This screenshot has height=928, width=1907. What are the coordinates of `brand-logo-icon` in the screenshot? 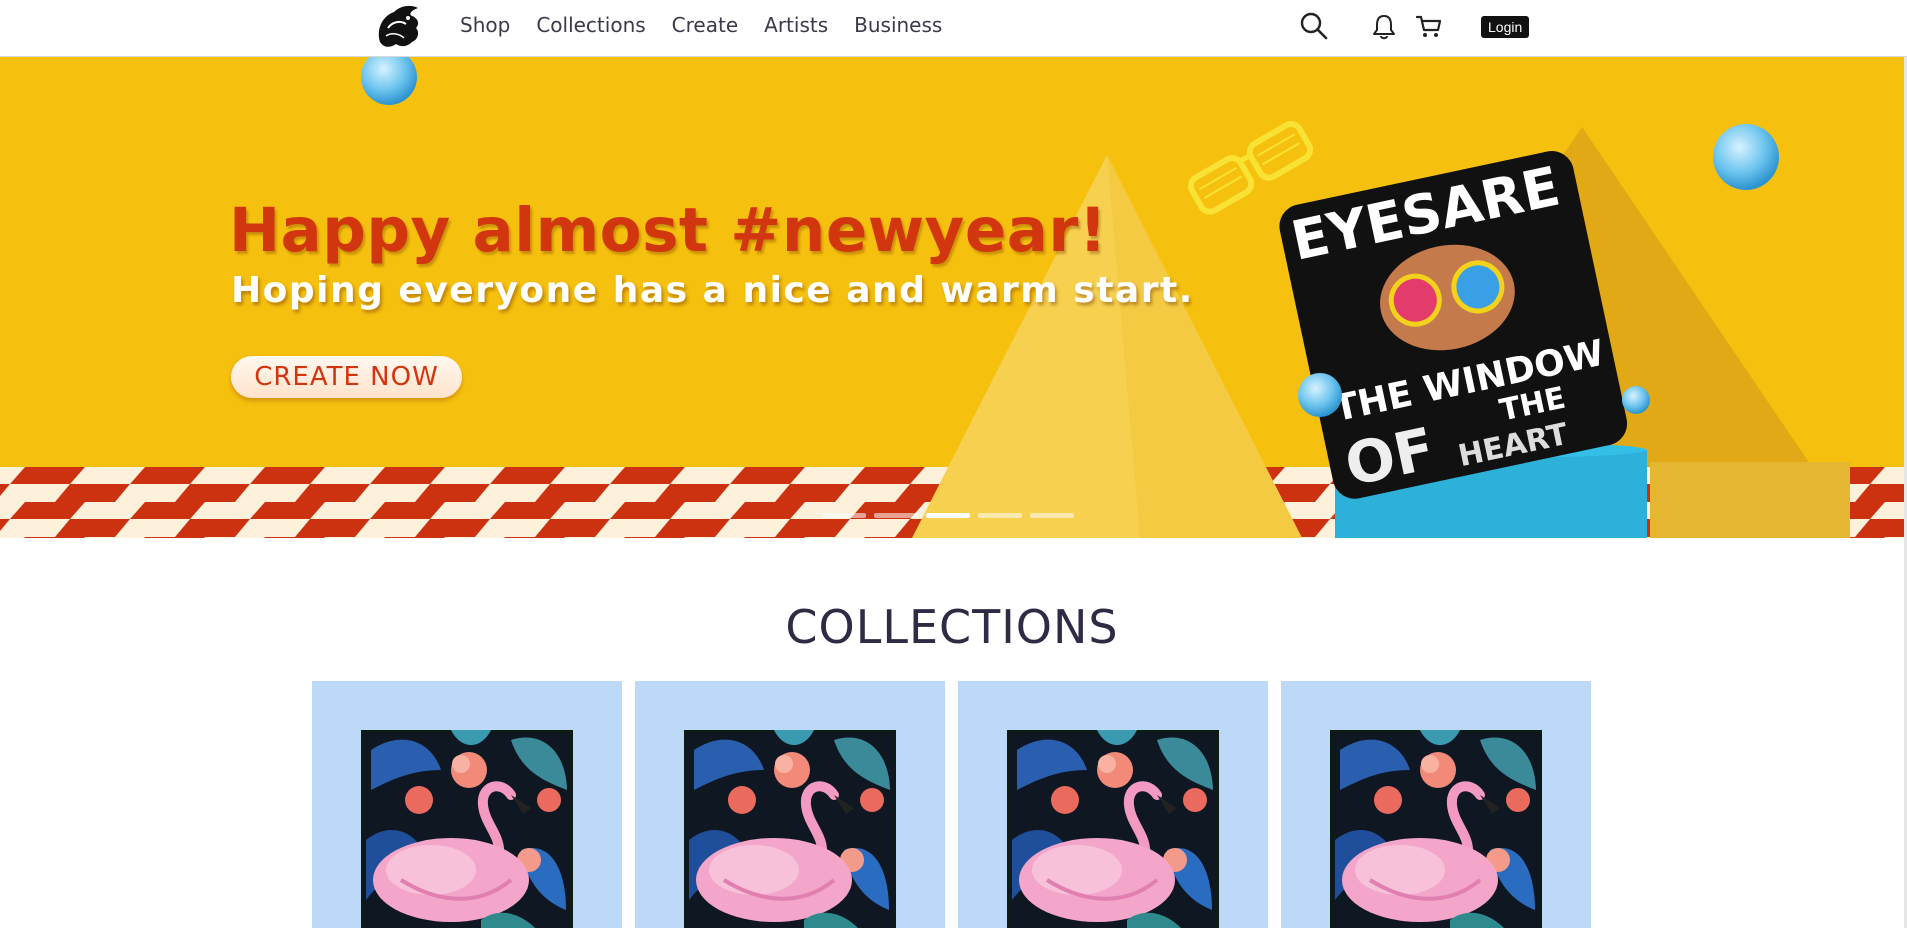 It's located at (398, 27).